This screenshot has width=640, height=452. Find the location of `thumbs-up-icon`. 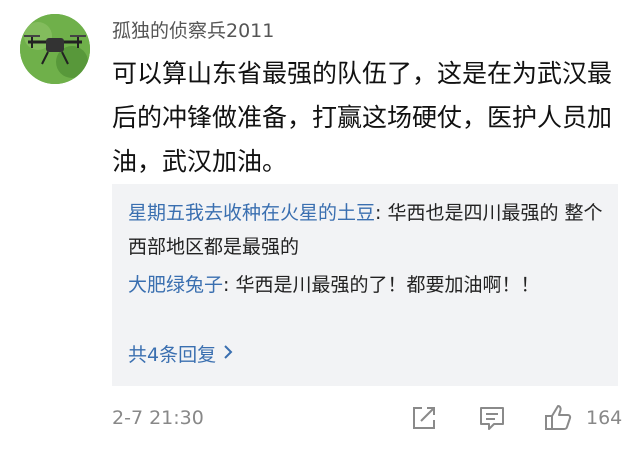

thumbs-up-icon is located at coordinates (558, 418).